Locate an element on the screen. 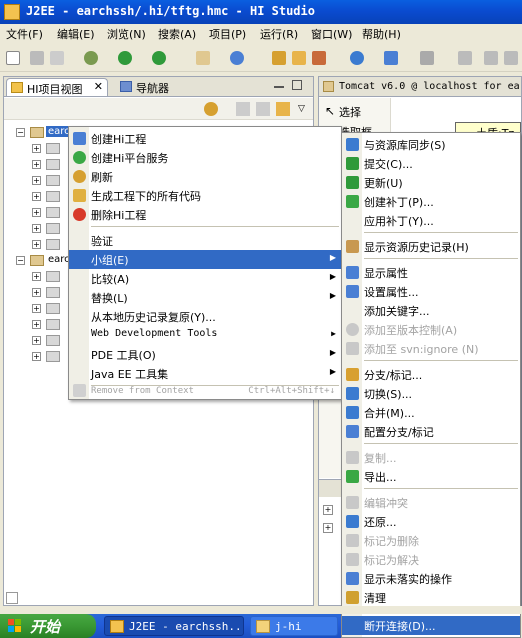 The image size is (522, 638). new-class-icon is located at coordinates (237, 58).